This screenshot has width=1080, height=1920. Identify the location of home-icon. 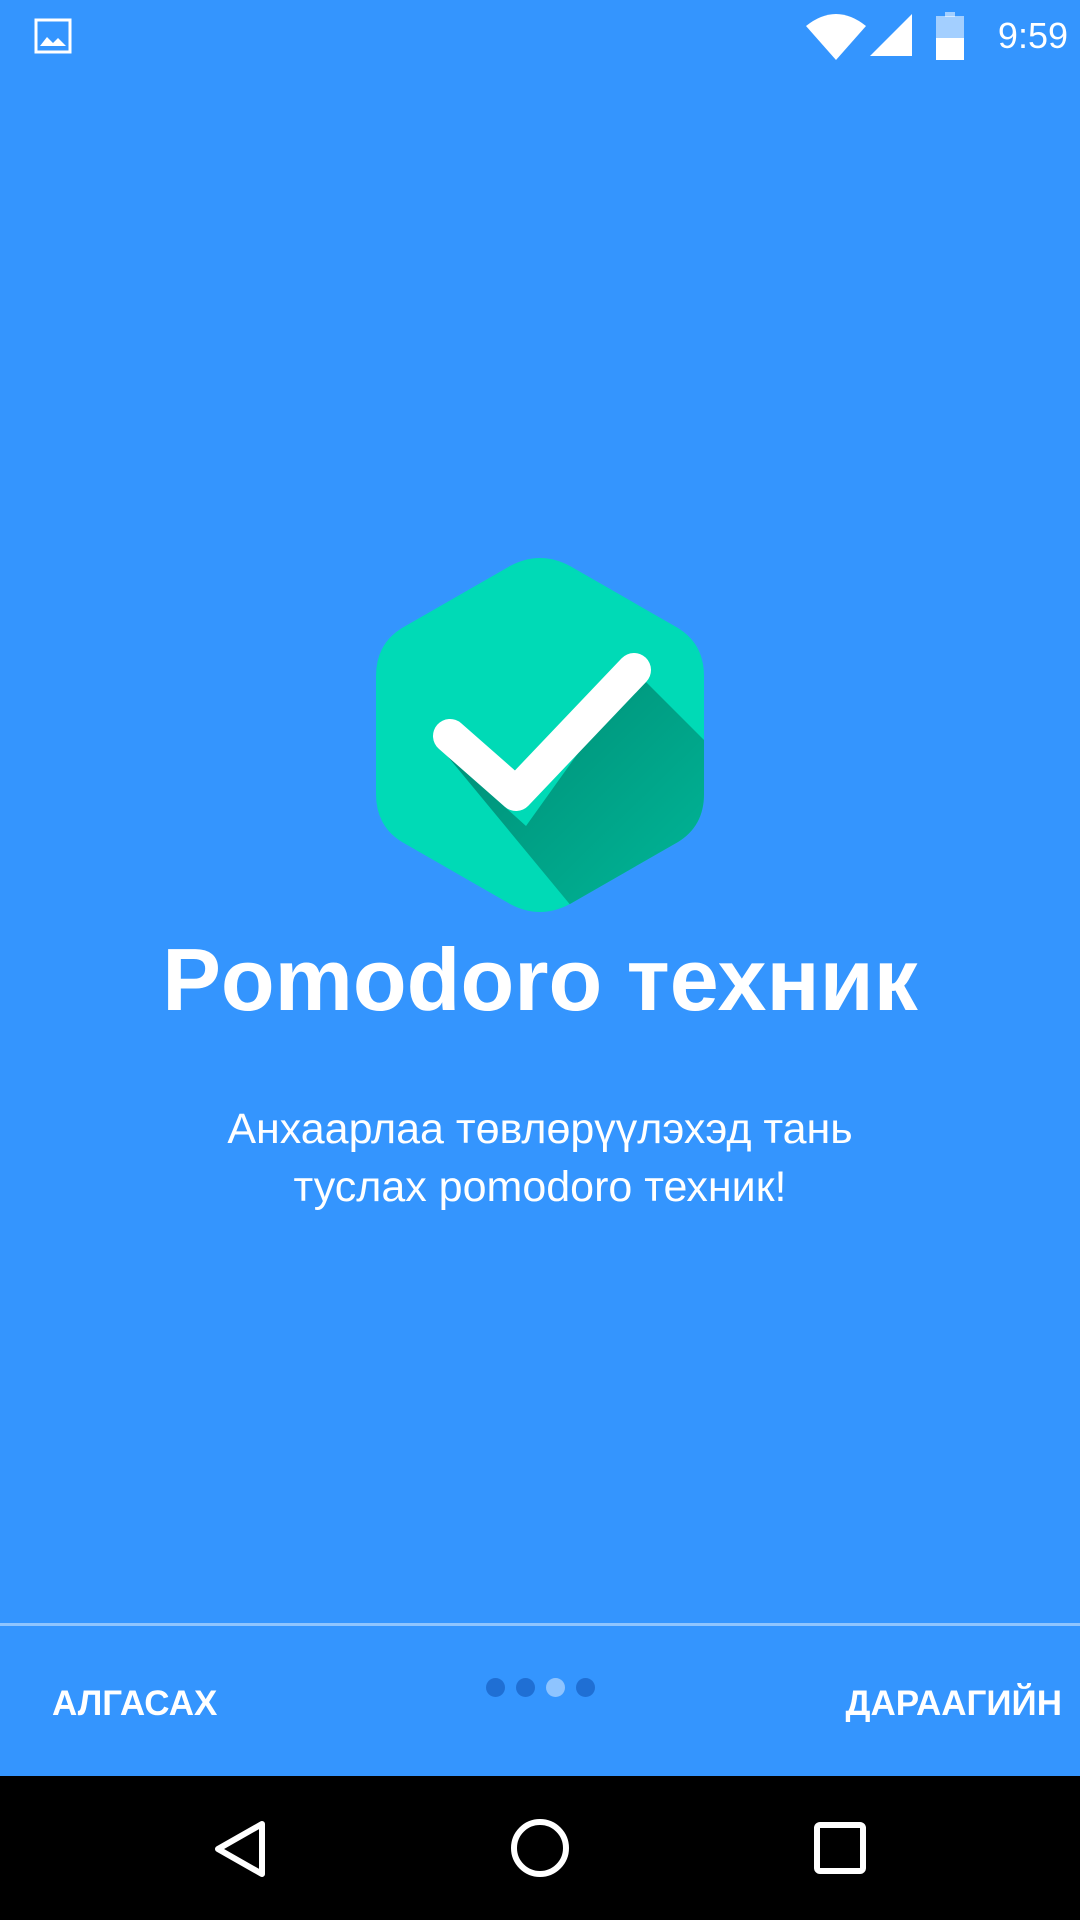
(540, 1848).